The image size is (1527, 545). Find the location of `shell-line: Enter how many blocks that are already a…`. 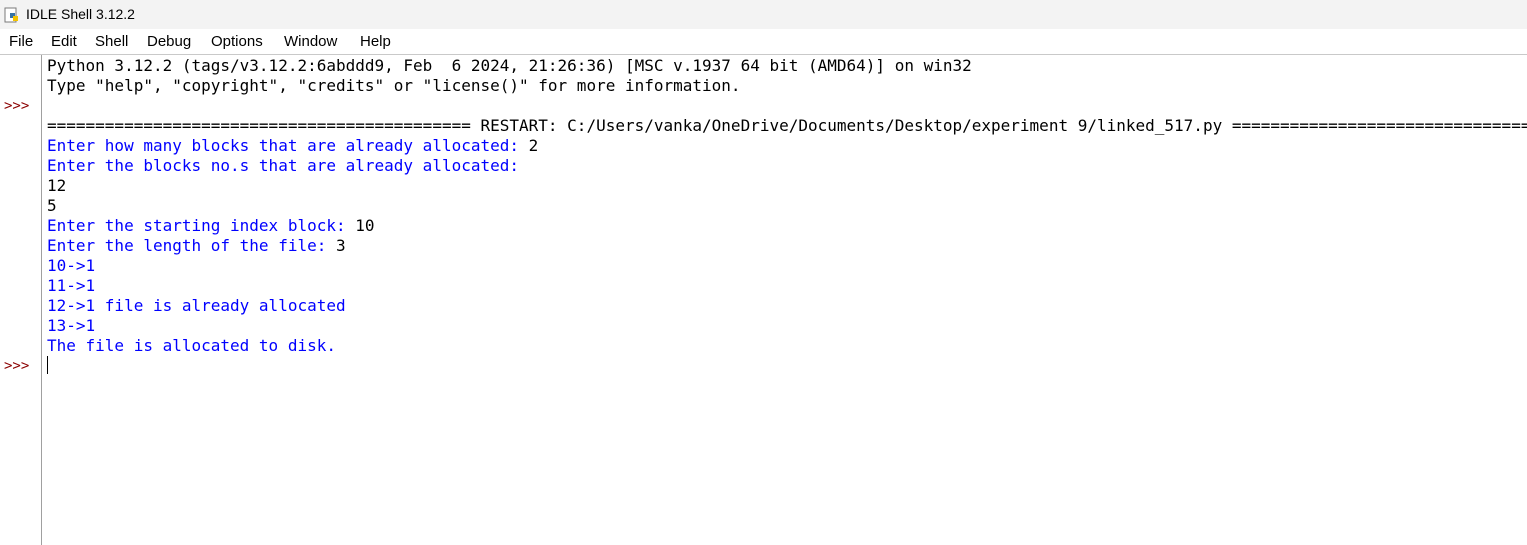

shell-line: Enter how many blocks that are already a… is located at coordinates (293, 145).